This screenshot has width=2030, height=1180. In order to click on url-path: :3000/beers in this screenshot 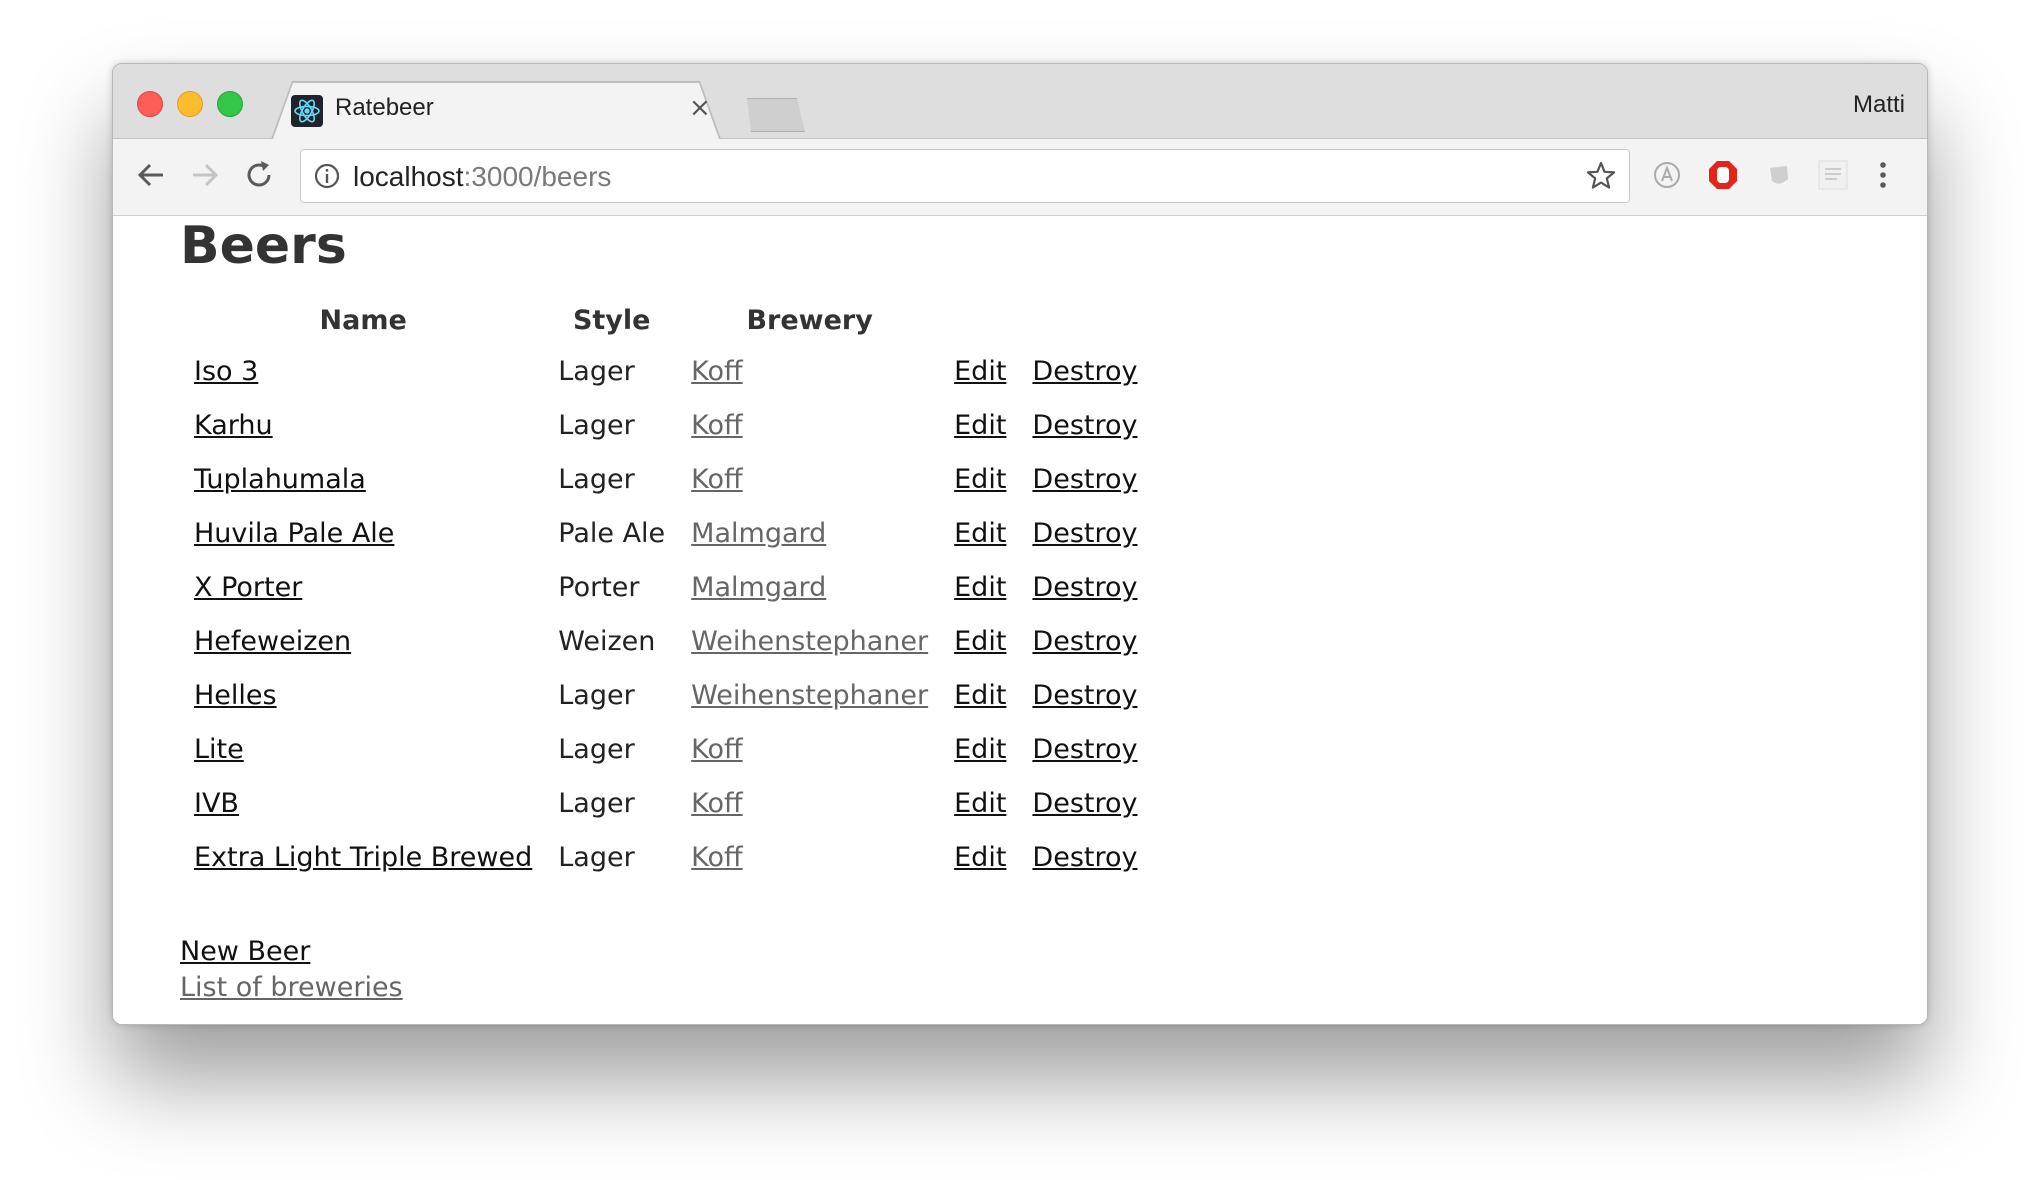, I will do `click(537, 176)`.